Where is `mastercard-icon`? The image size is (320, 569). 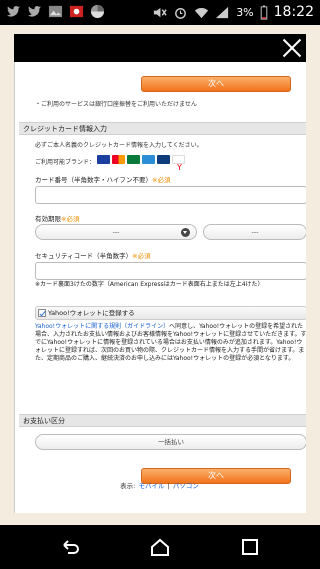 mastercard-icon is located at coordinates (118, 159).